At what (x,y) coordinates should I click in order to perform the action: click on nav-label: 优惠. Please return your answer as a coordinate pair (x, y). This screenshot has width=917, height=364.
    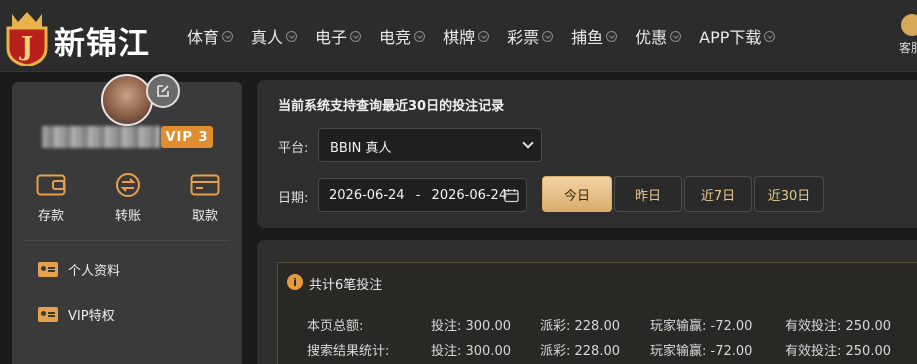
    Looking at the image, I should click on (651, 37).